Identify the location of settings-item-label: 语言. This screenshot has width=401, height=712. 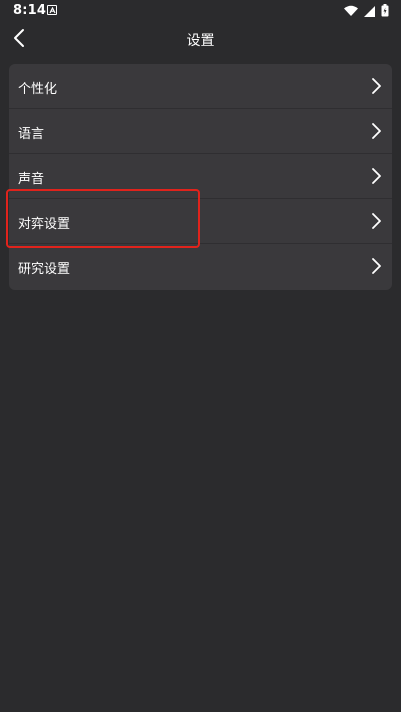
(31, 134).